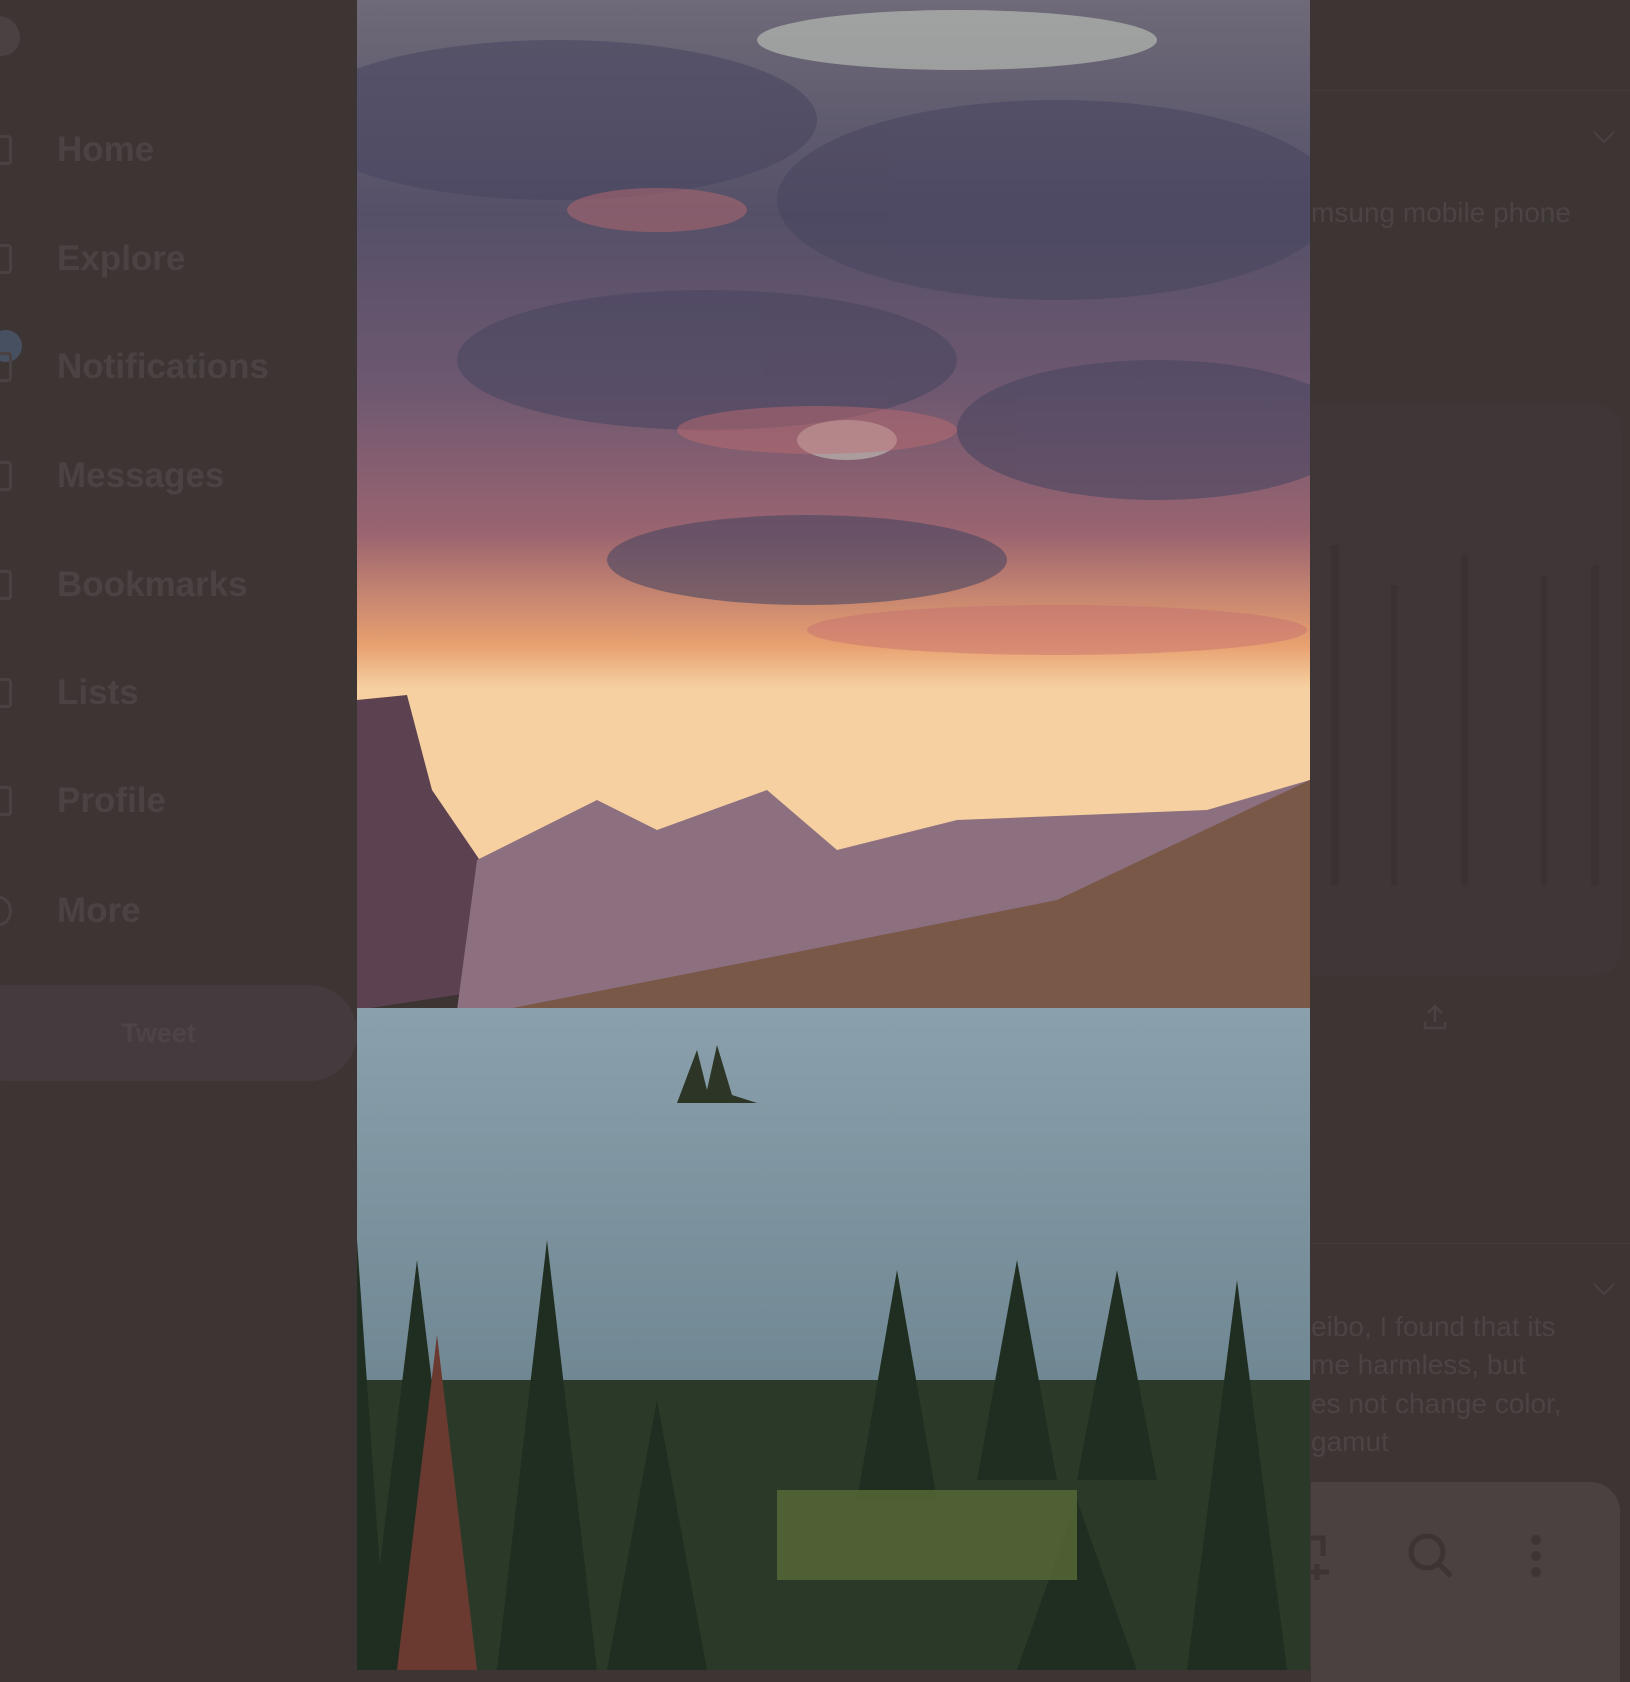  Describe the element at coordinates (6, 911) in the screenshot. I see `more-circle-icon` at that location.